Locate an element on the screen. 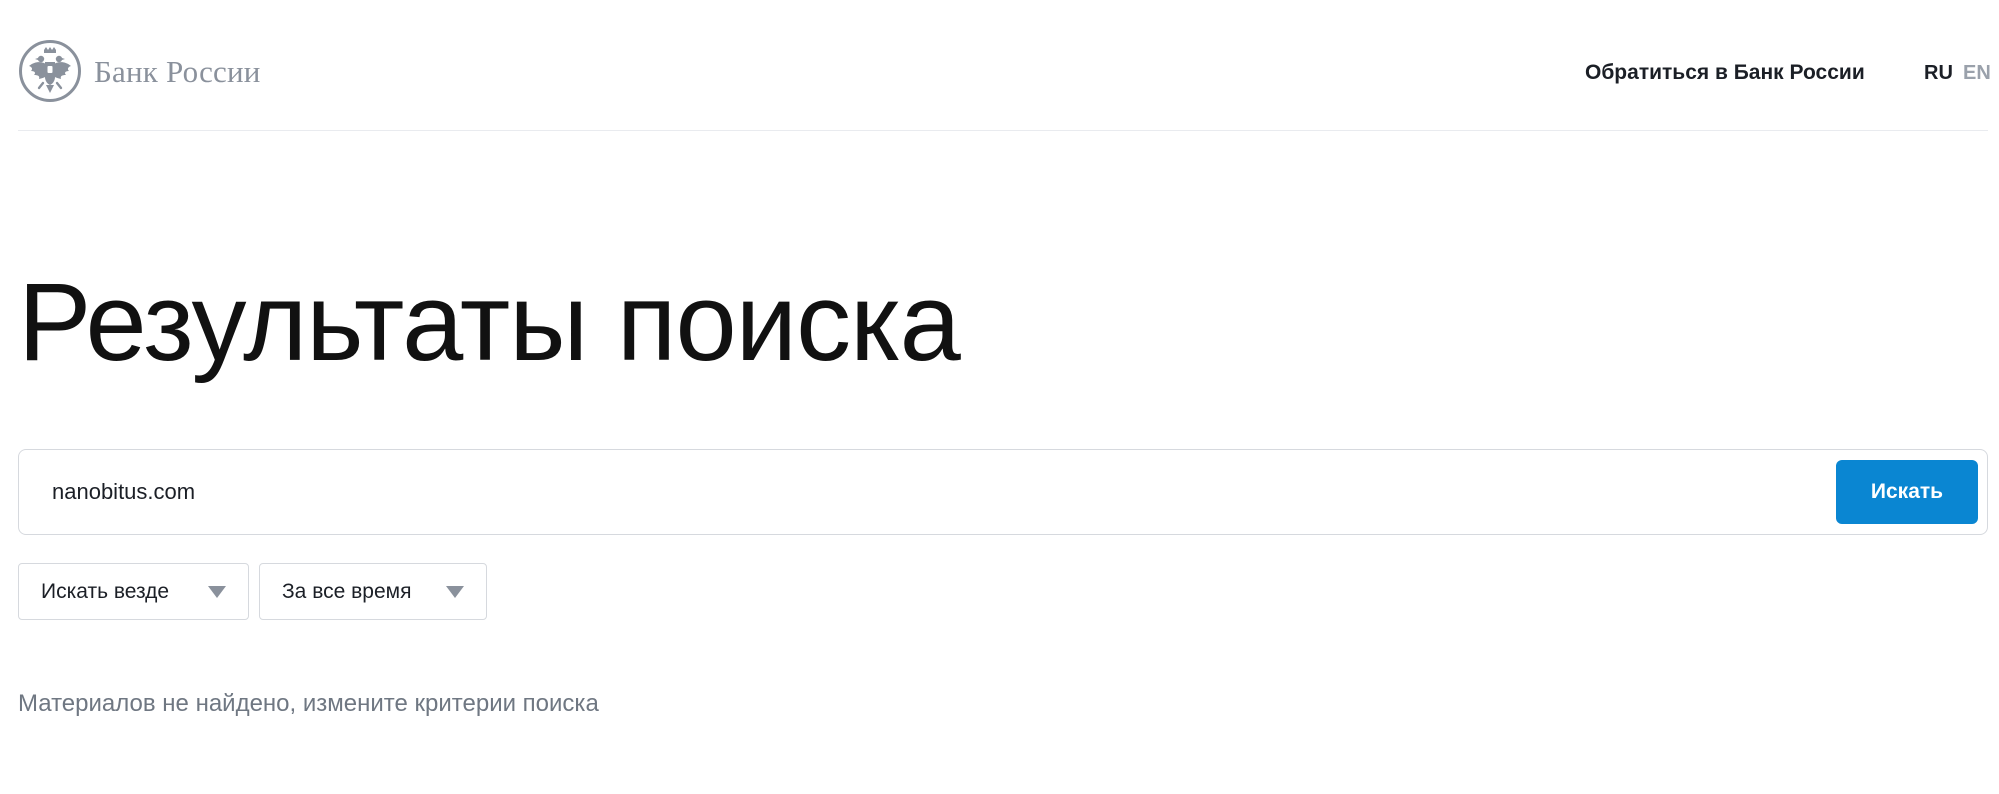 The image size is (1999, 794). search-button: Искать is located at coordinates (1907, 492).